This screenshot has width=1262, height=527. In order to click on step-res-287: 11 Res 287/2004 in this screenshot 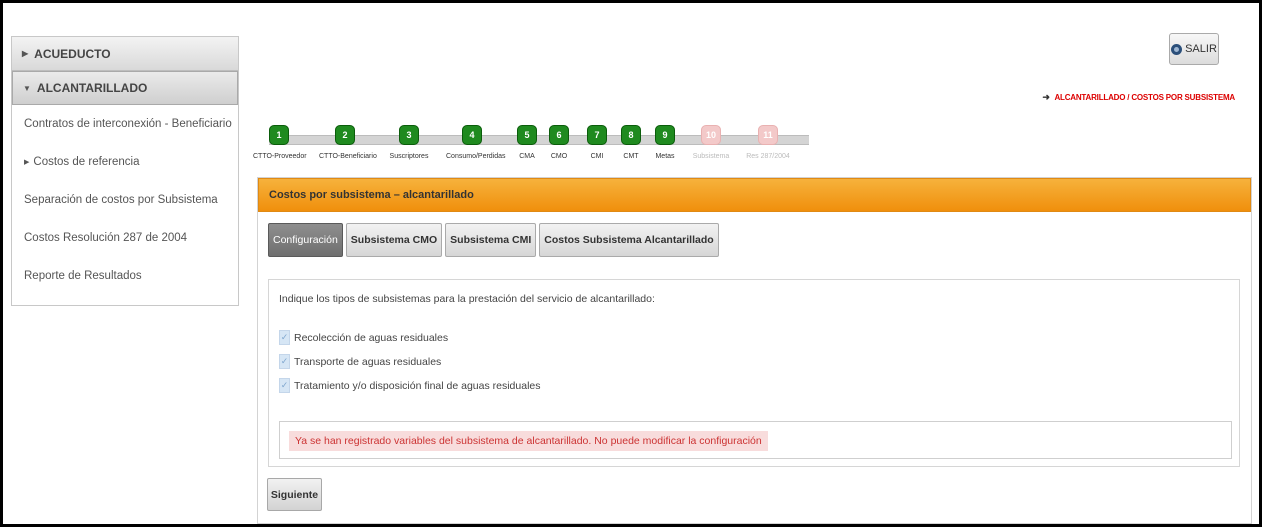, I will do `click(768, 142)`.